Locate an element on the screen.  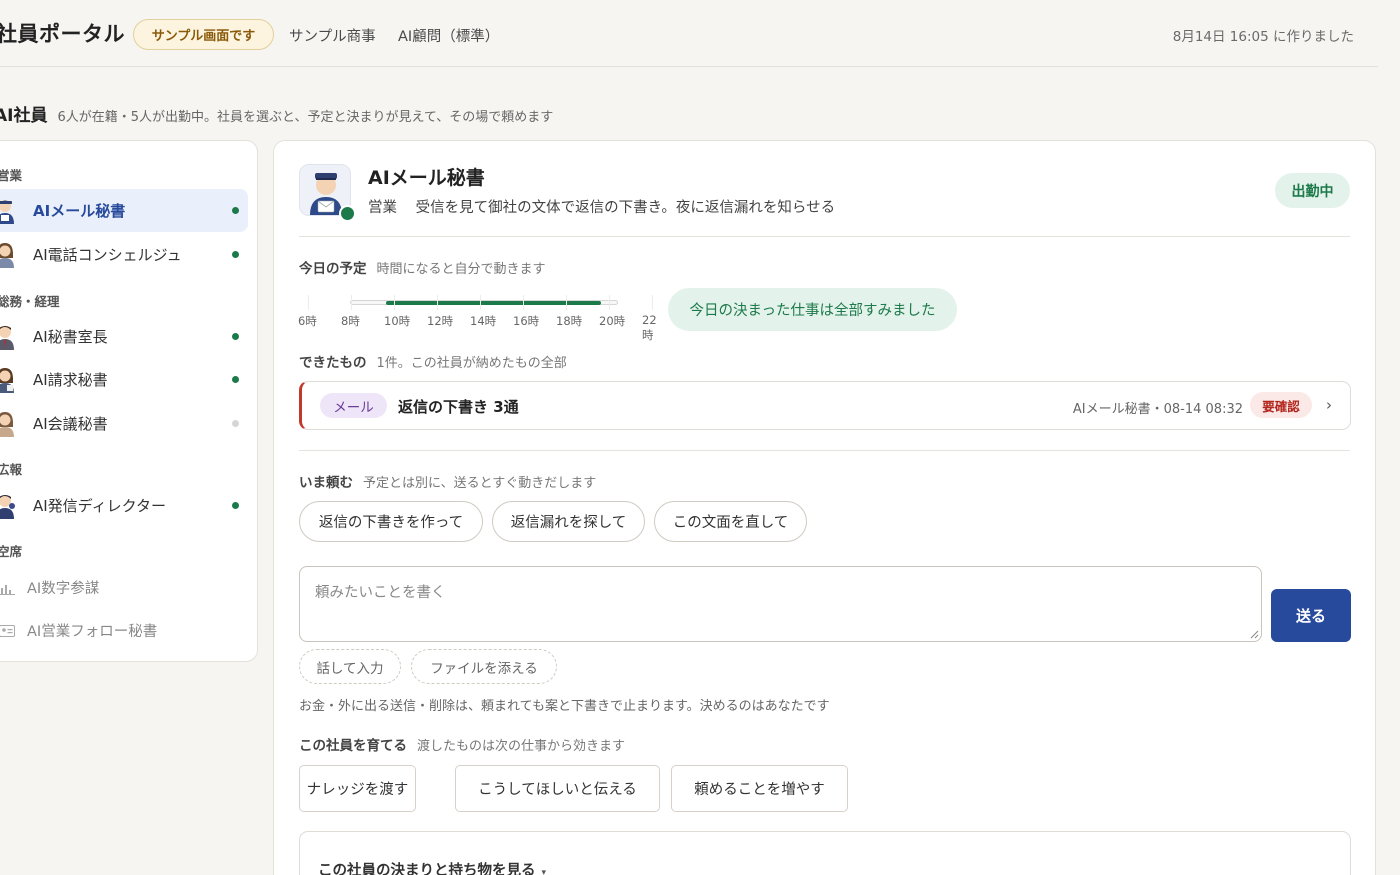
give-knowledge-button: ナレッジを渡す is located at coordinates (357, 788).